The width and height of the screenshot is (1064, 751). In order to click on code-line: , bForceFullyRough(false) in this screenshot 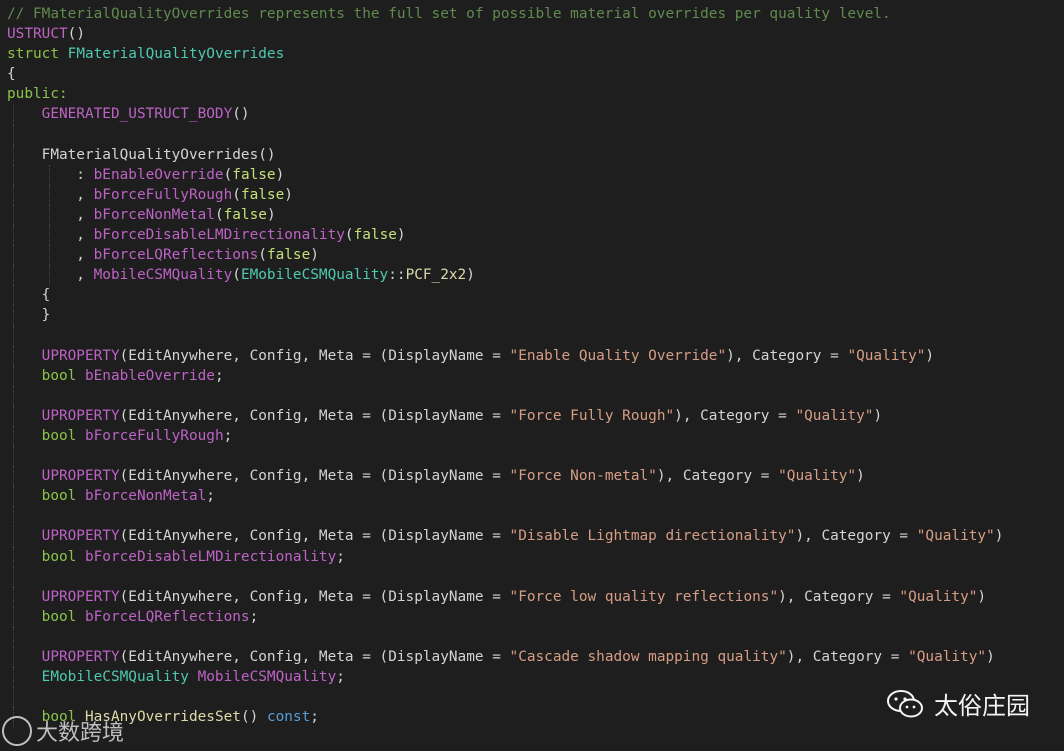, I will do `click(532, 194)`.